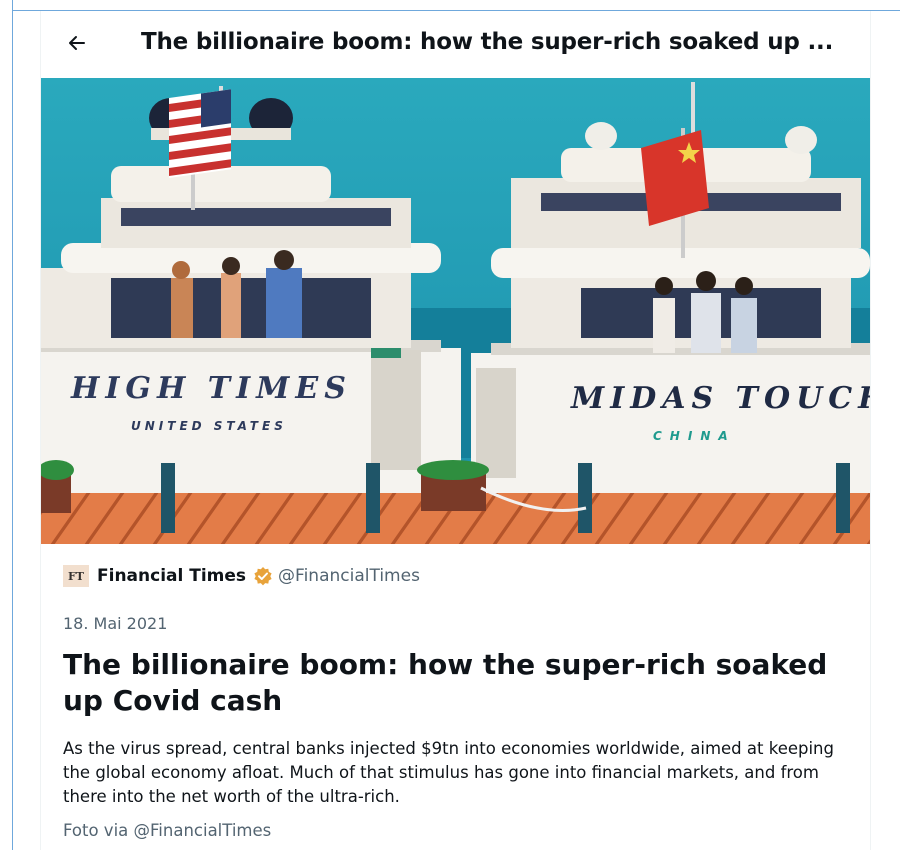 Image resolution: width=900 pixels, height=850 pixels. I want to click on svg-text: UNITED STATES, so click(209, 426).